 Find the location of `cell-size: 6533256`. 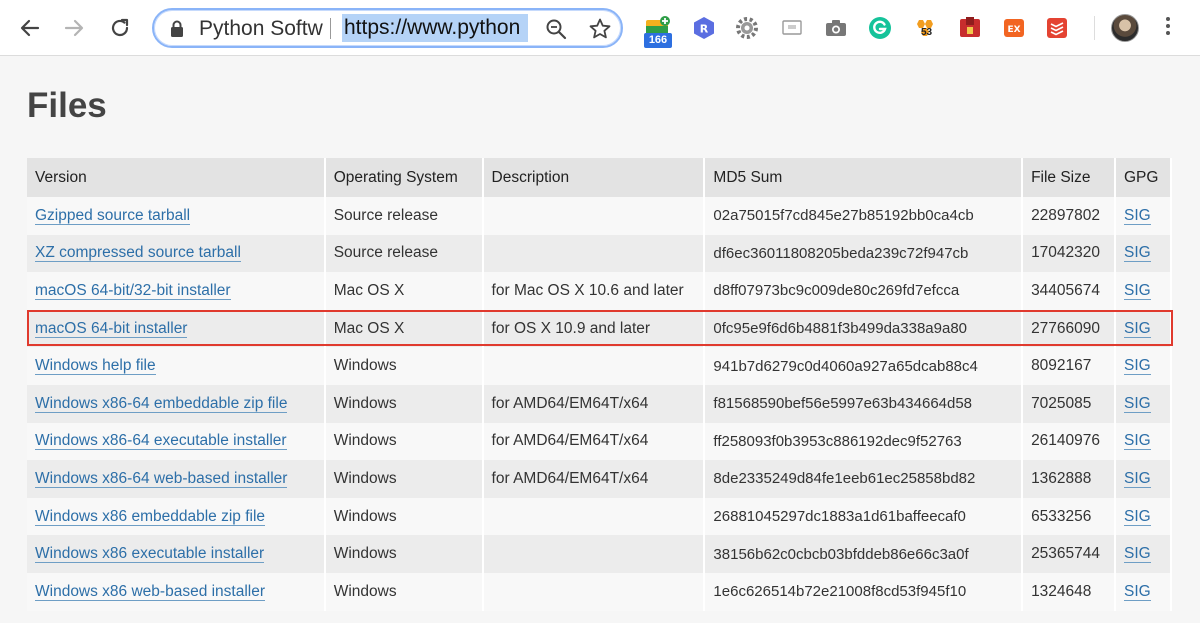

cell-size: 6533256 is located at coordinates (1061, 516).